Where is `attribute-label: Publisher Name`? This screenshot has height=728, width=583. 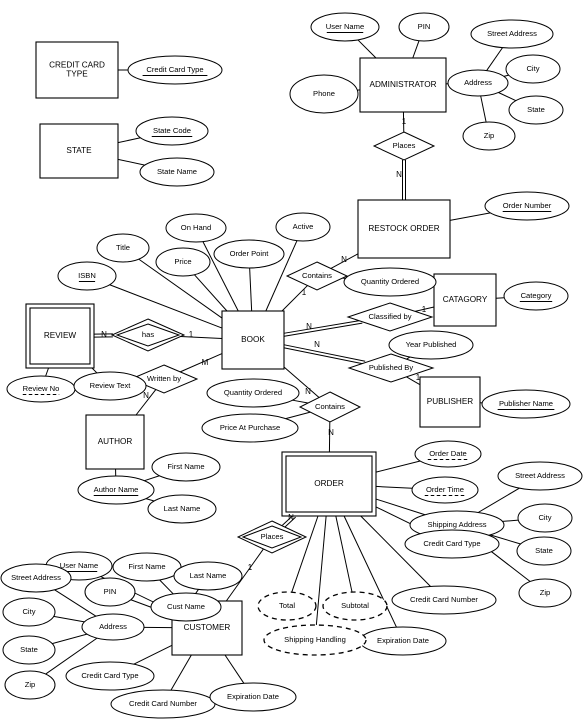
attribute-label: Publisher Name is located at coordinates (526, 403).